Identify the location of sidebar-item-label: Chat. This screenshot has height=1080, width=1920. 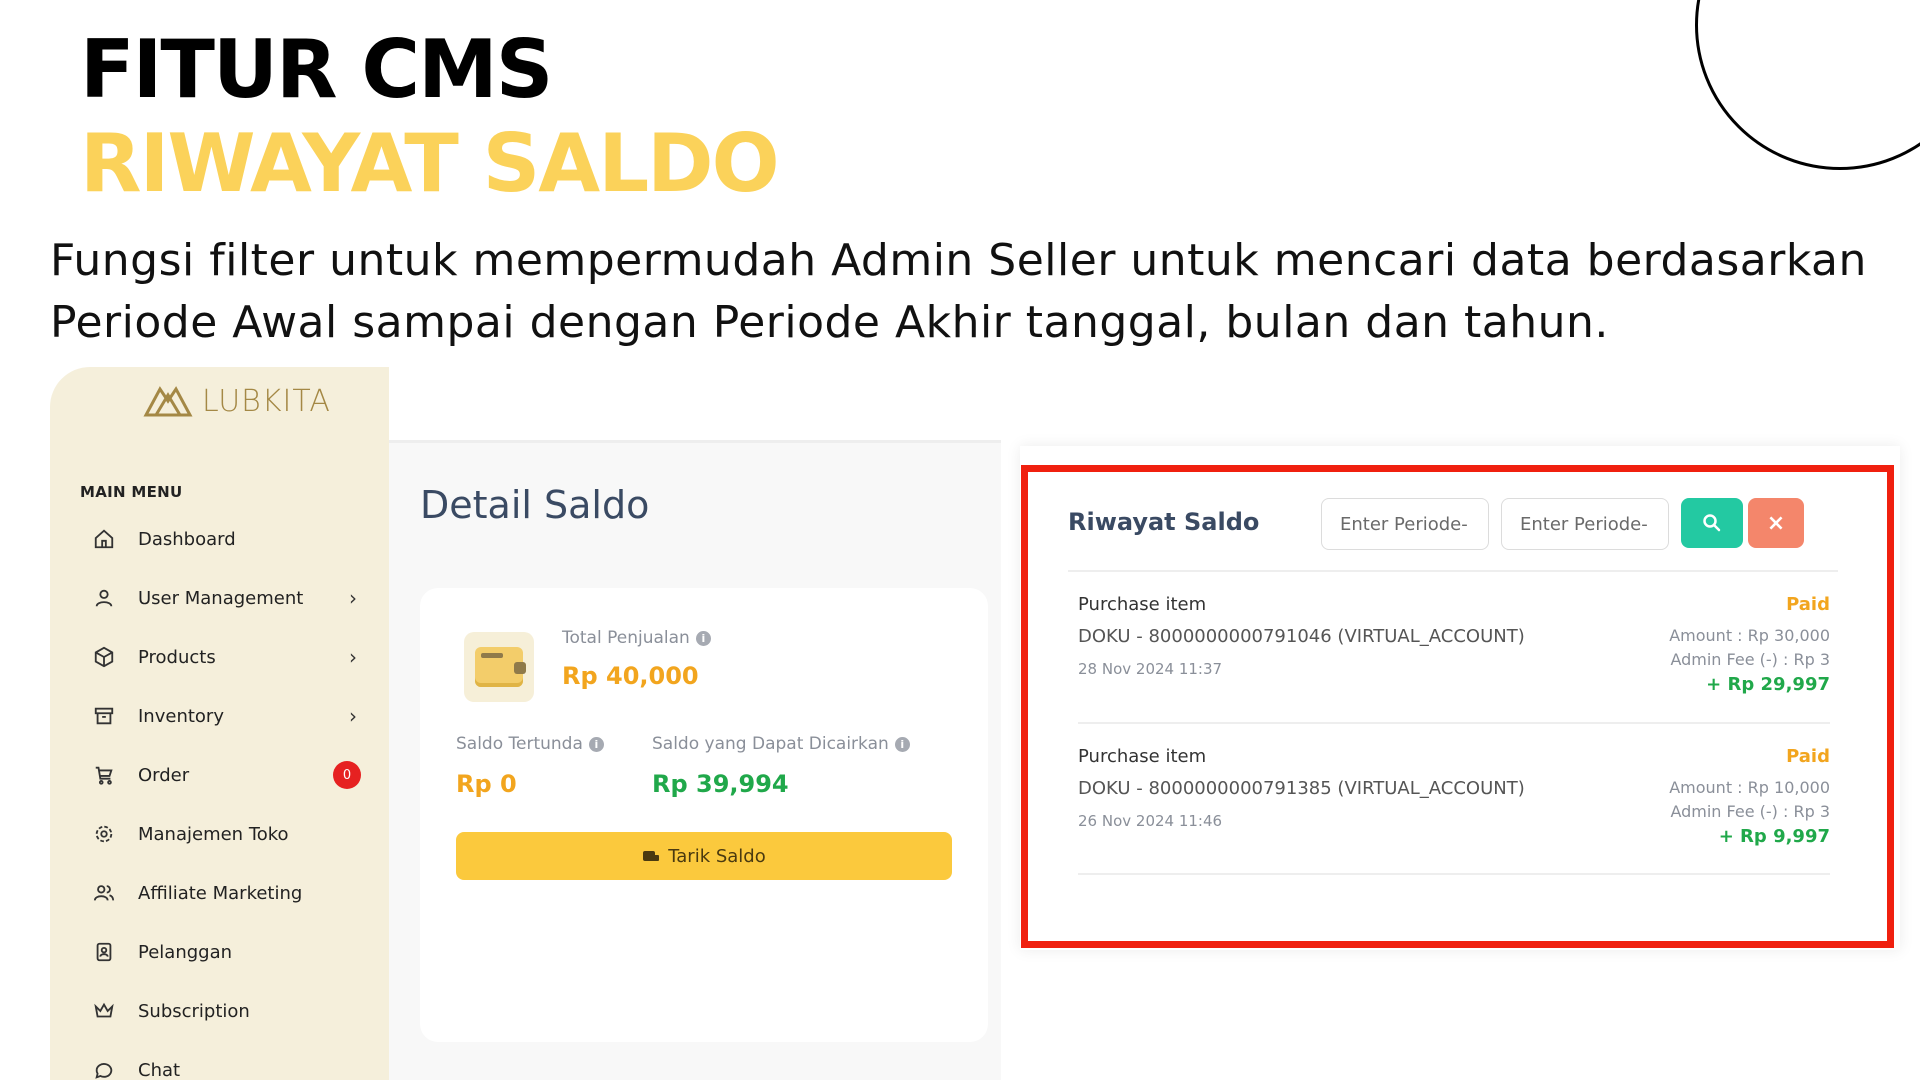
(159, 1069).